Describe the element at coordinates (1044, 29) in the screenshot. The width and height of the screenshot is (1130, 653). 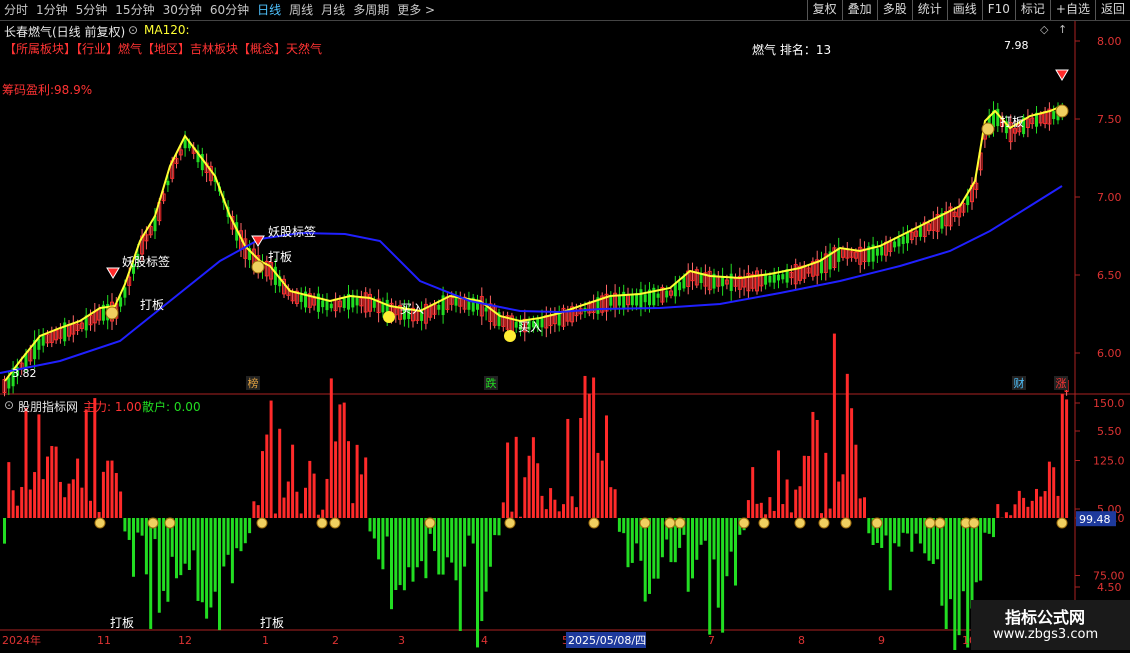
I see `diamond-icon: ◇` at that location.